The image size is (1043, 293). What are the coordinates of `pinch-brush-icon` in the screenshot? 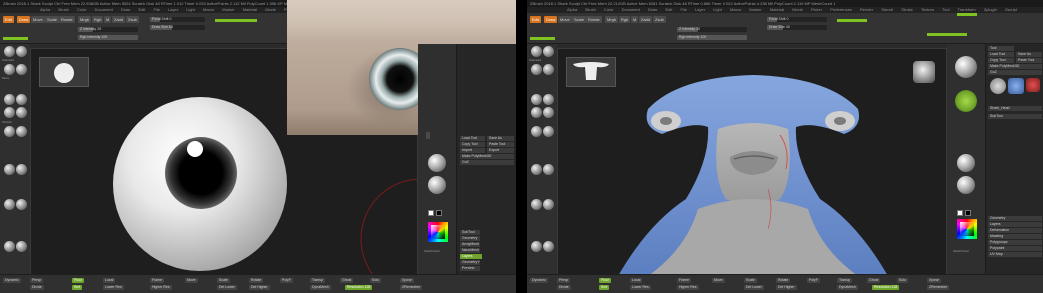 It's located at (21, 112).